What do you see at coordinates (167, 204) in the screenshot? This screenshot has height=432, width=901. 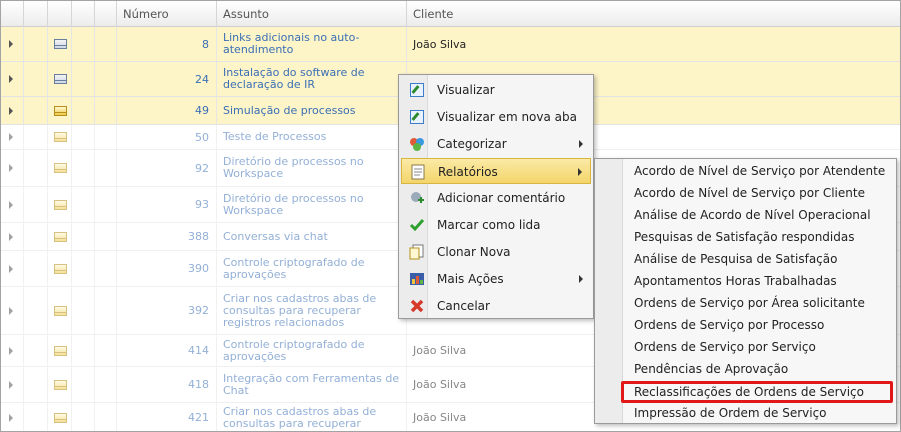 I see `numero-cell: 93` at bounding box center [167, 204].